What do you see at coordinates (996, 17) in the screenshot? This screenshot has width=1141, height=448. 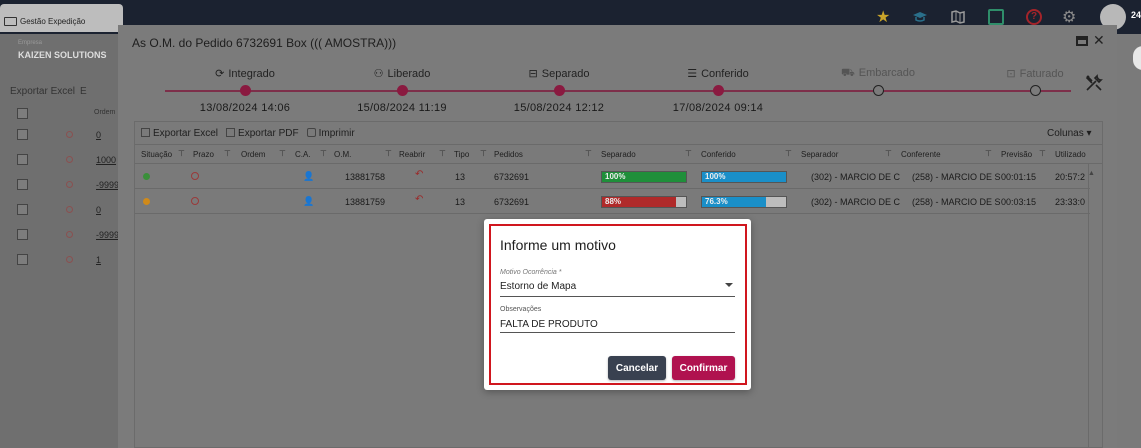 I see `dashboard-chart-icon` at bounding box center [996, 17].